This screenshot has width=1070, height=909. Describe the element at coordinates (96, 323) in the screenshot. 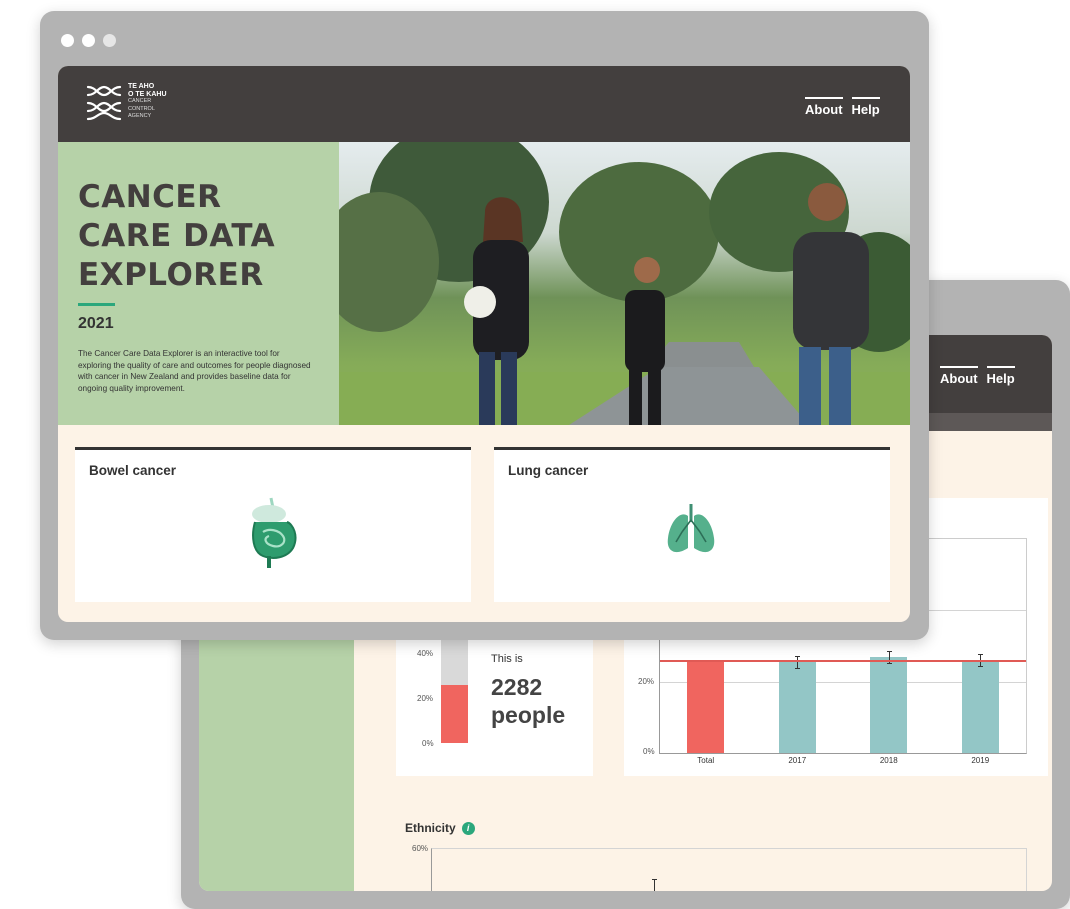

I see `report-year: 2021` at that location.